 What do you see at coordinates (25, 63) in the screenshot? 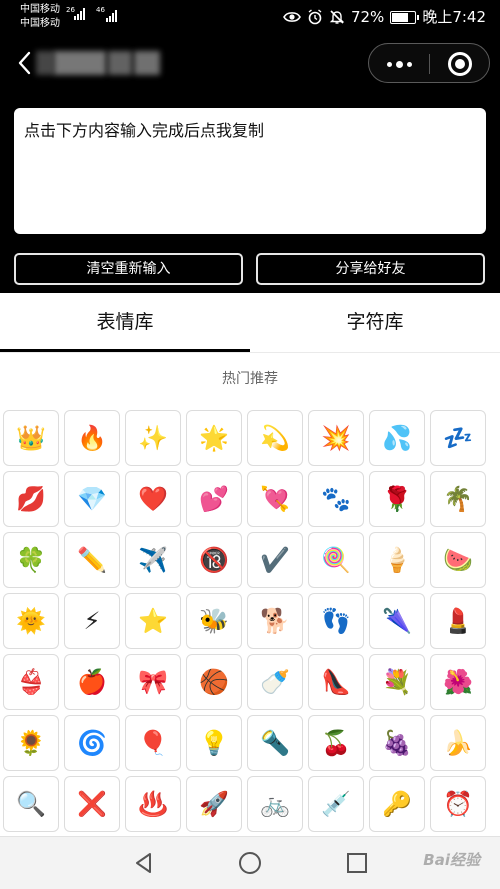
I see `chevron-left-icon` at bounding box center [25, 63].